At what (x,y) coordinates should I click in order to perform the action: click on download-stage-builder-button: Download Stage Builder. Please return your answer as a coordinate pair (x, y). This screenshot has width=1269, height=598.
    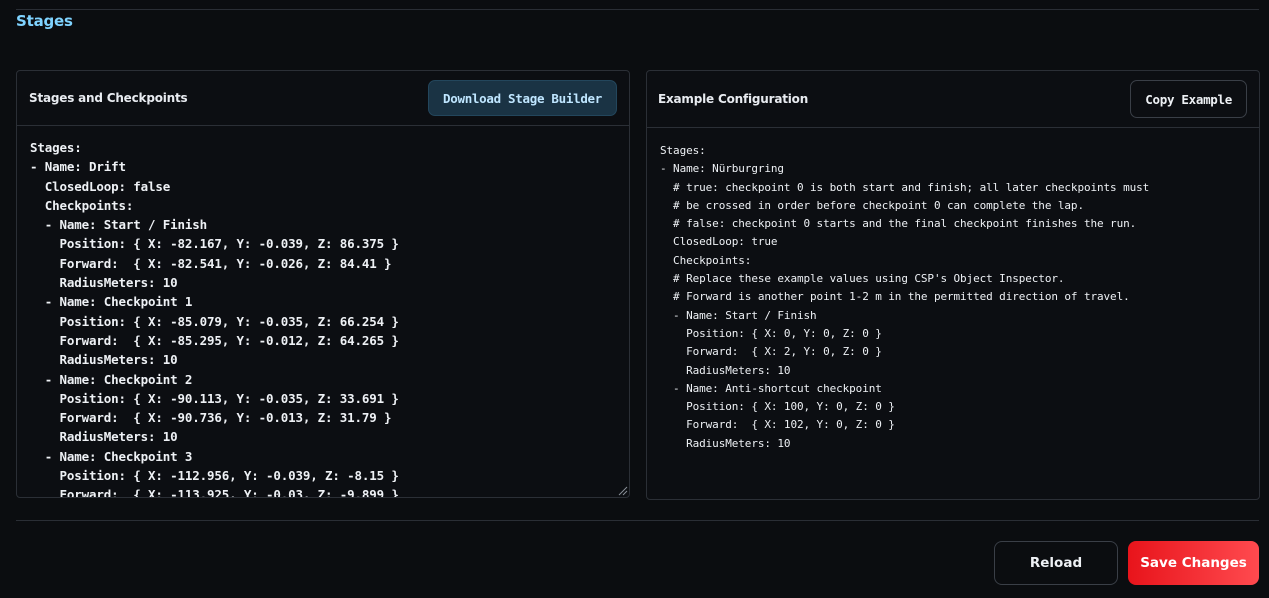
    Looking at the image, I should click on (522, 98).